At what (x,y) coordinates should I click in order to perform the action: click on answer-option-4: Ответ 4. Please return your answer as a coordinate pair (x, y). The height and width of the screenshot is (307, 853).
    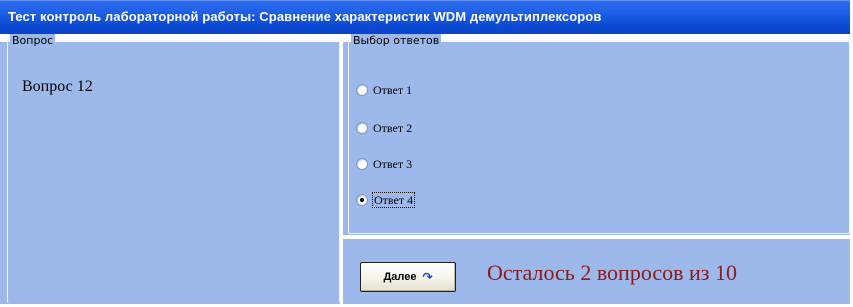
    Looking at the image, I should click on (386, 200).